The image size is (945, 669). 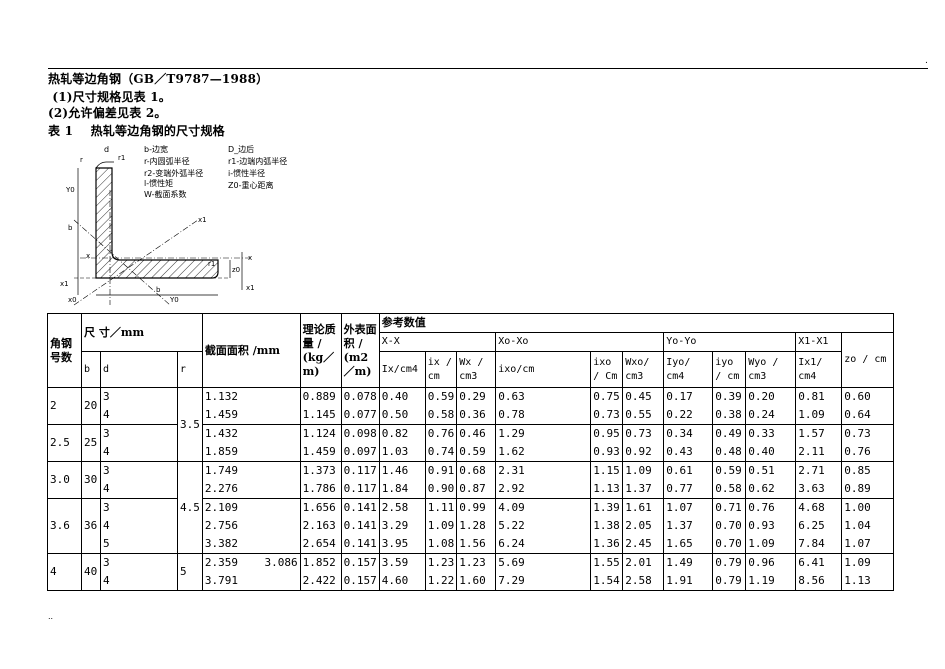 What do you see at coordinates (868, 443) in the screenshot?
I see `cell-zo: 0.73 0.76` at bounding box center [868, 443].